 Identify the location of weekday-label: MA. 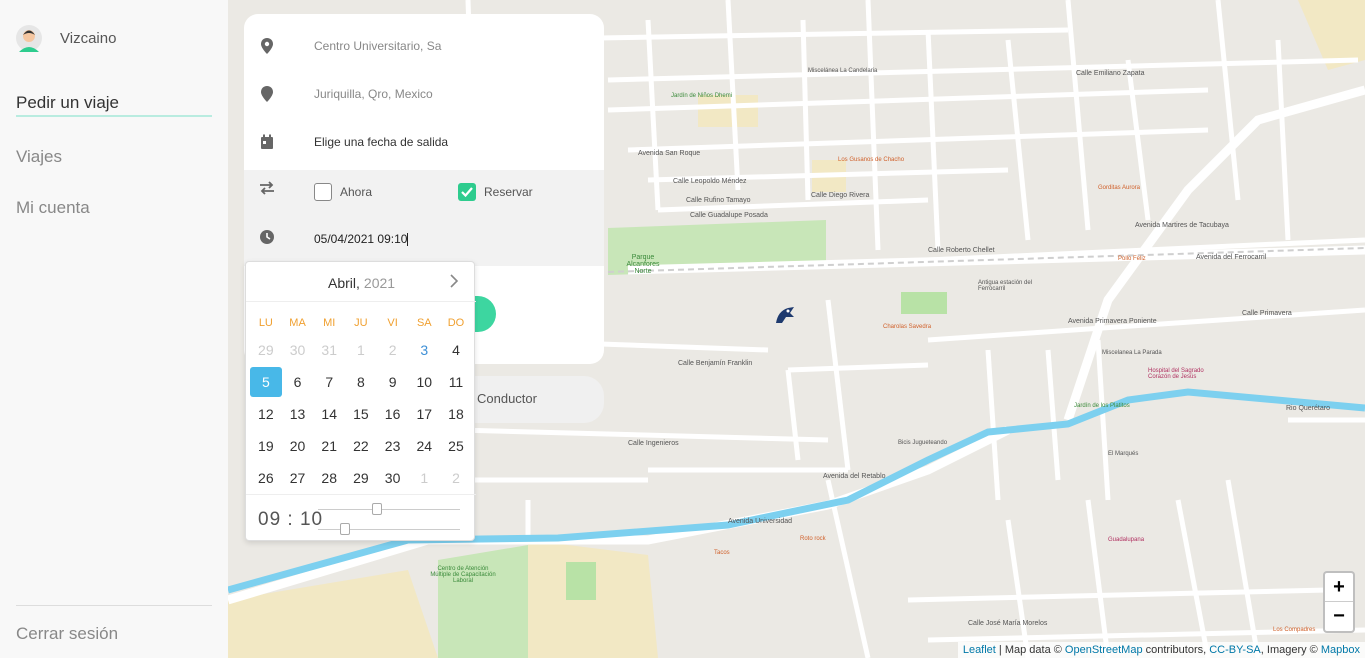
(297, 323).